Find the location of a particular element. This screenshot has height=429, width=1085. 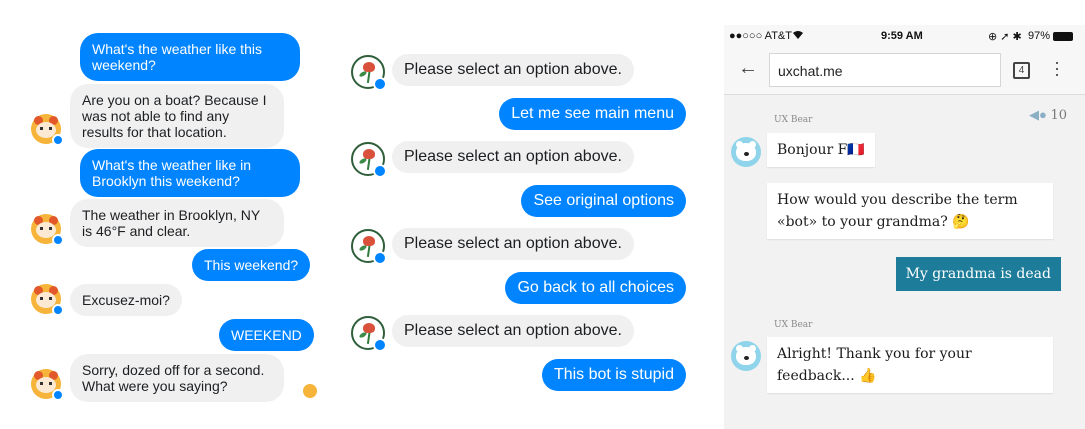

user-message: See original options is located at coordinates (603, 201).